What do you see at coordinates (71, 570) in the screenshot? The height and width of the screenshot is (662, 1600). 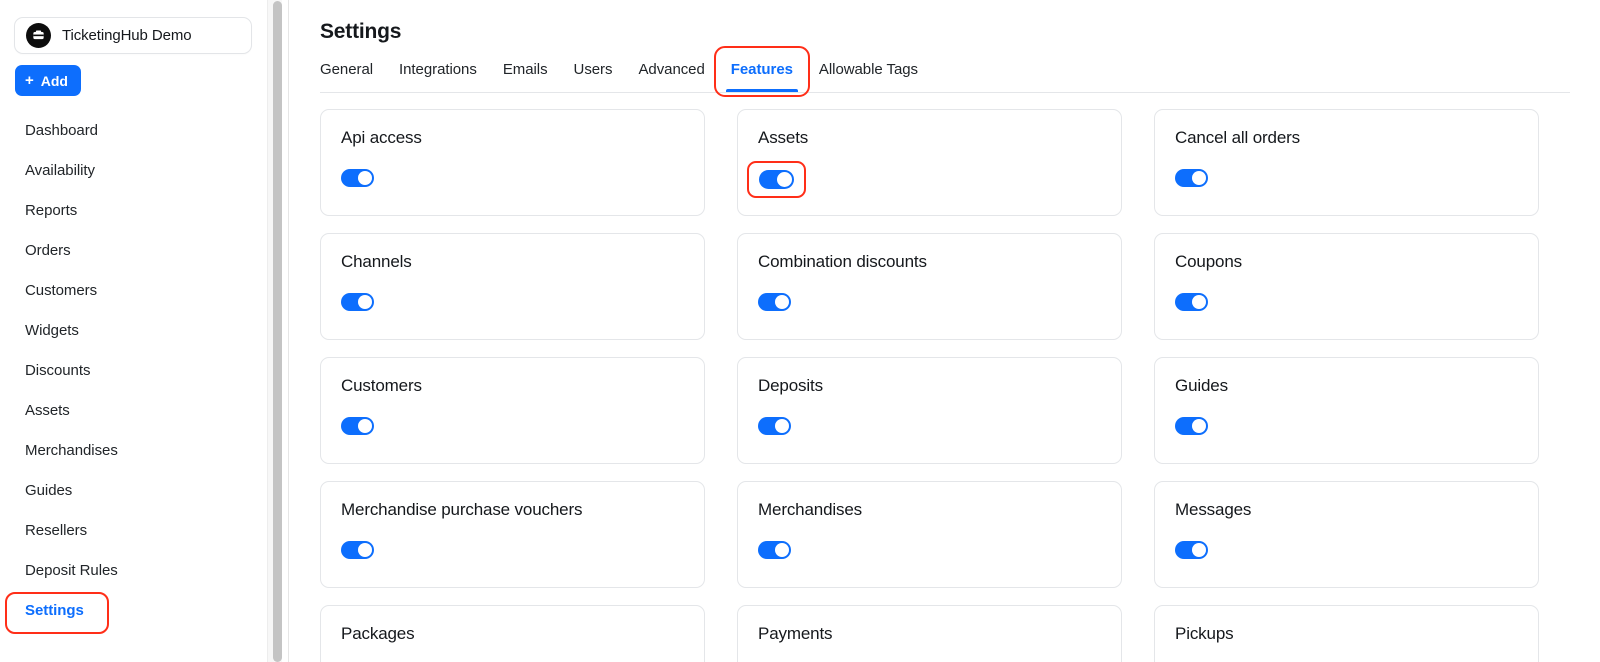 I see `sidebar-item-label: Deposit Rules` at bounding box center [71, 570].